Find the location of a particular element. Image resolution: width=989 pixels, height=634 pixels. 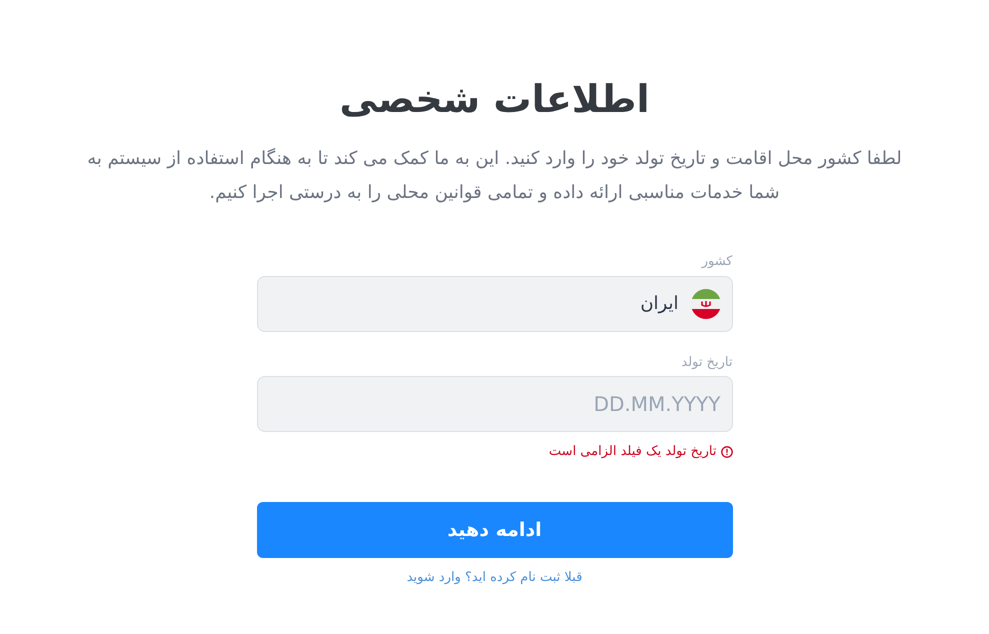

flag-icon is located at coordinates (705, 303).